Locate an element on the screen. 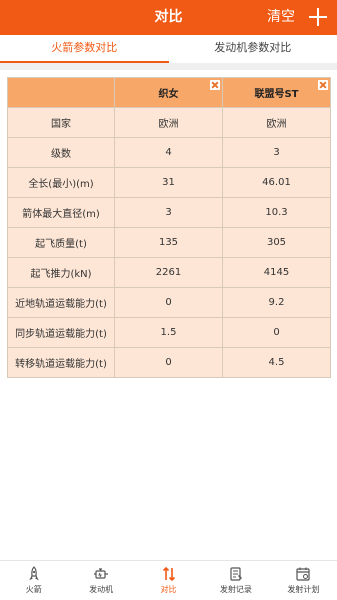 The width and height of the screenshot is (337, 600). table-cell: 9.2 is located at coordinates (276, 302).